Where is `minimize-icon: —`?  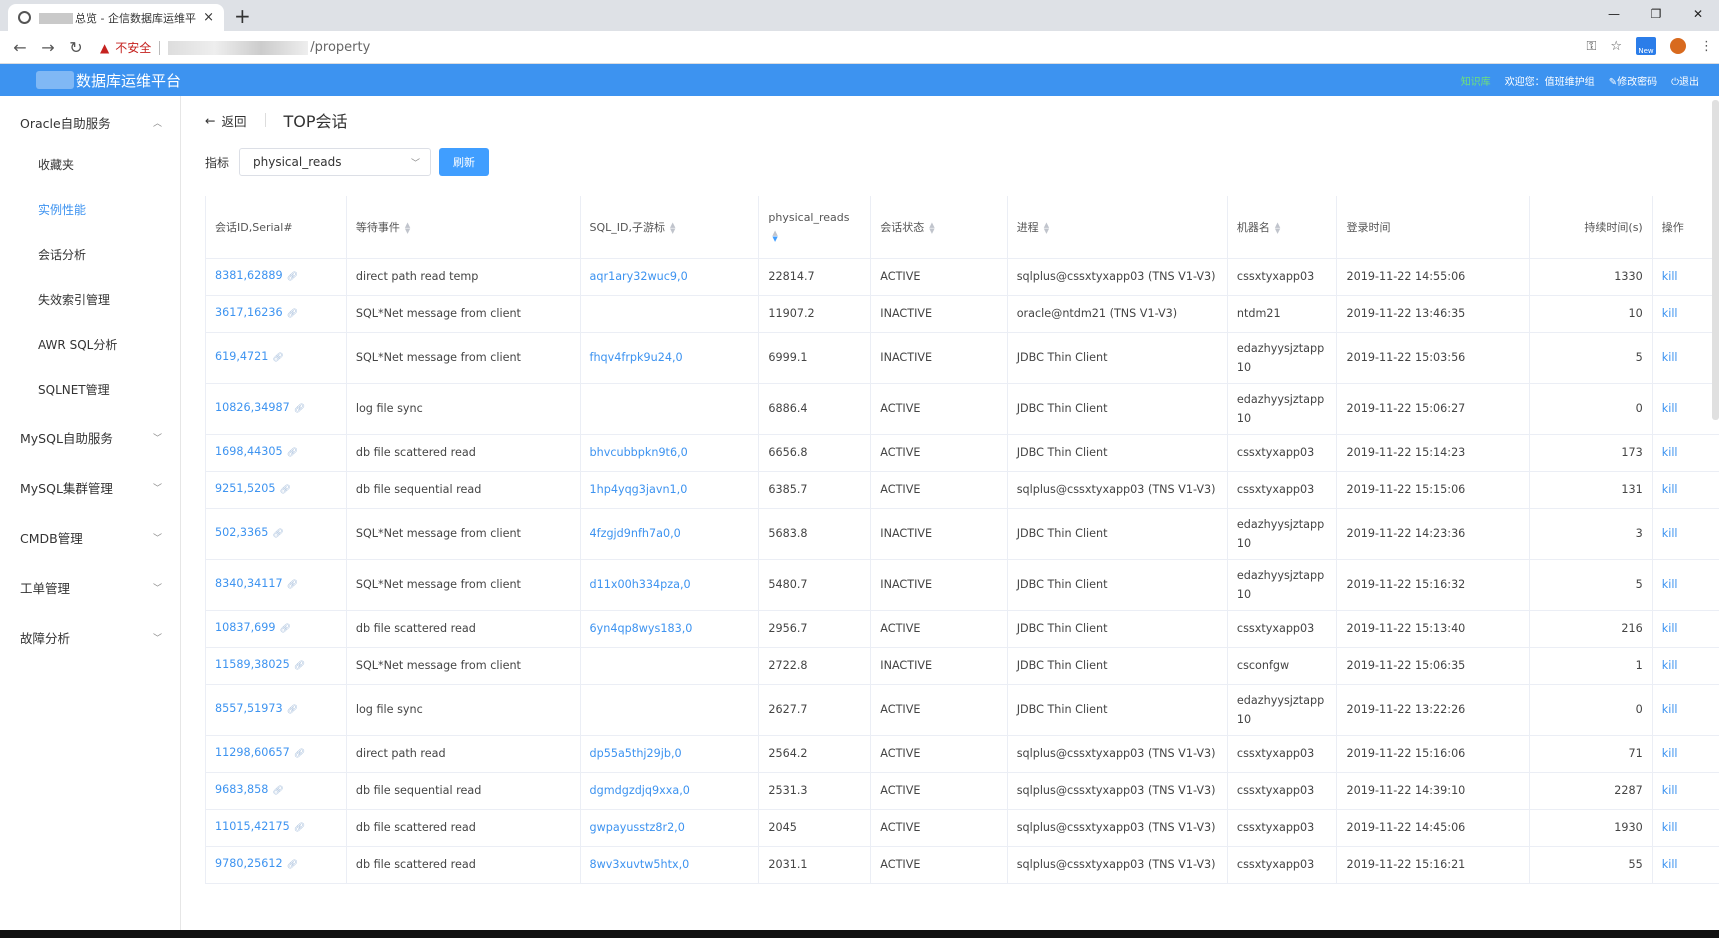 minimize-icon: — is located at coordinates (1614, 14).